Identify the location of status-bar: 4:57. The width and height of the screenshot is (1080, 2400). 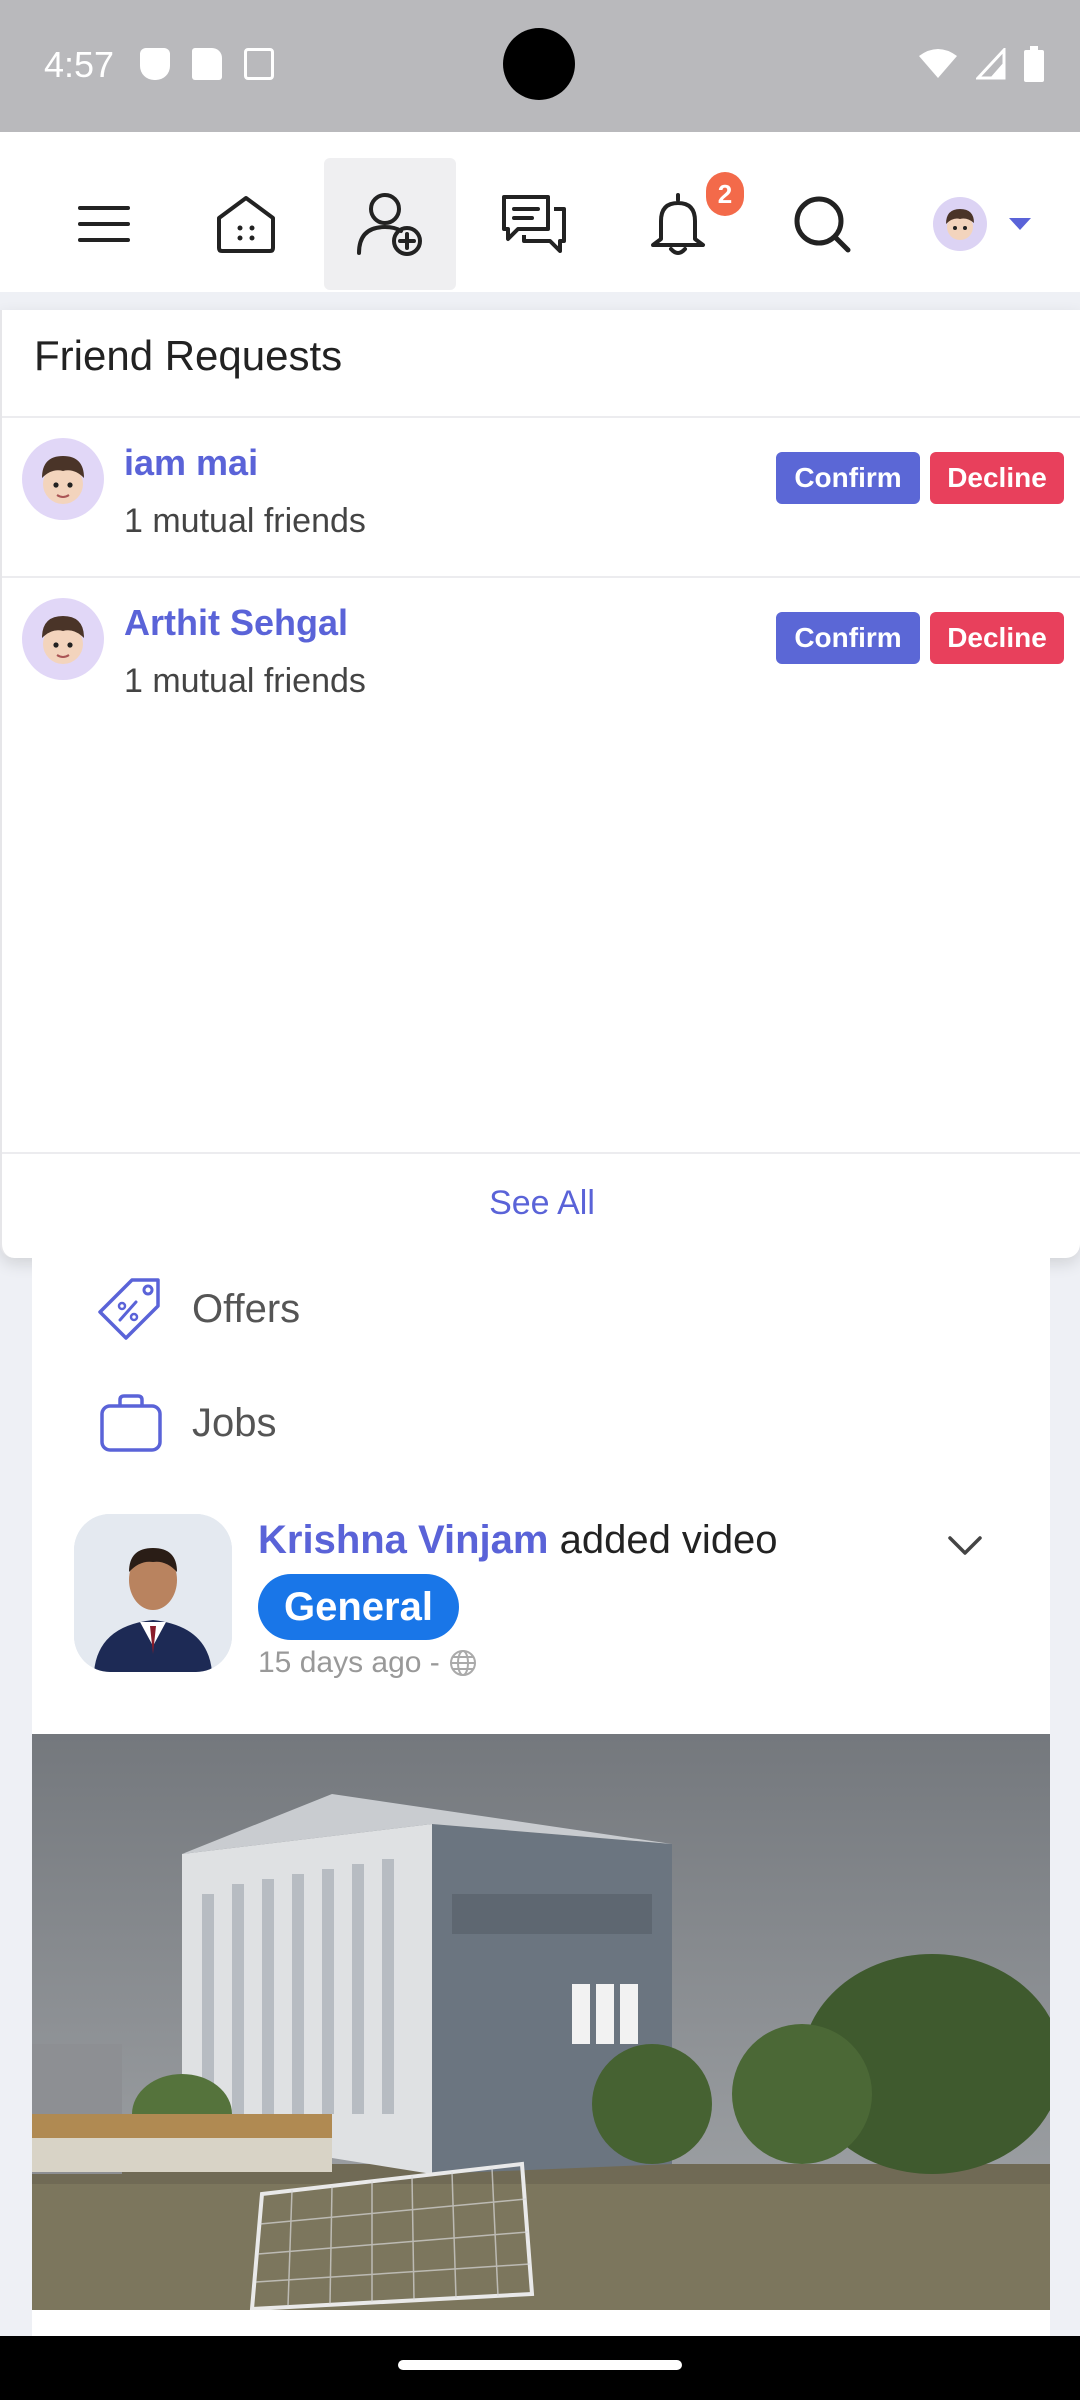
(540, 66).